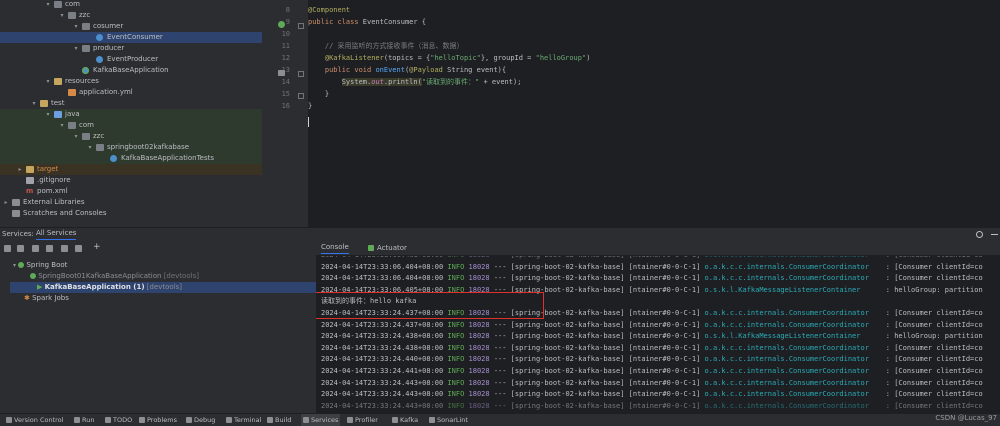  What do you see at coordinates (789, 336) in the screenshot?
I see `console-cls: o.s.k.l.KafkaMessageListenerContainer` at bounding box center [789, 336].